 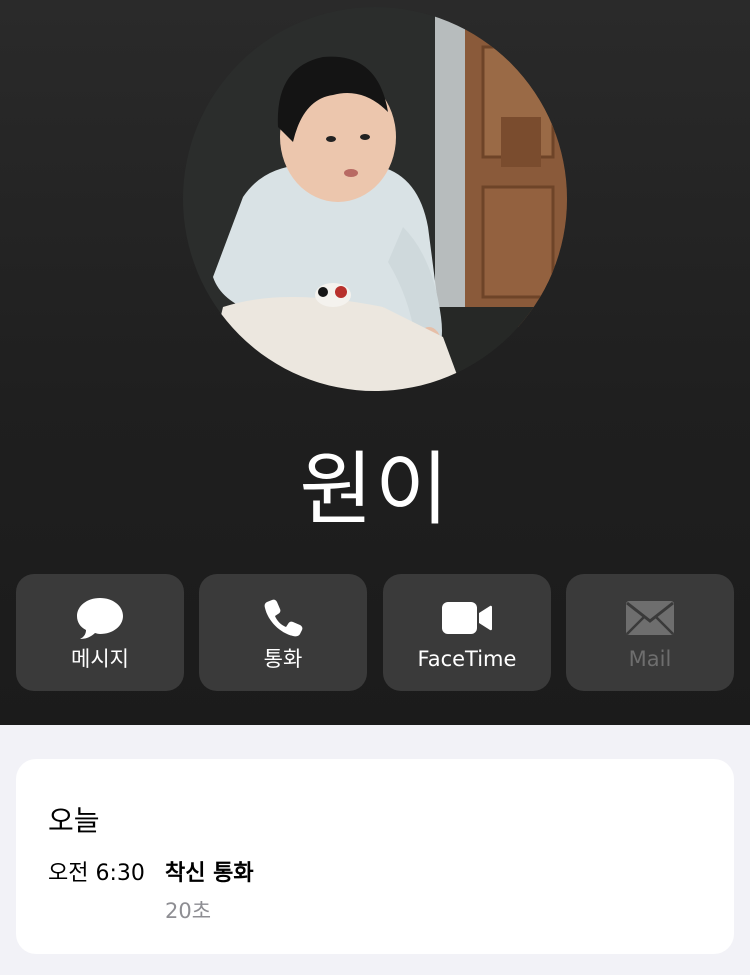 I want to click on call-history-day: 오늘, so click(x=74, y=820).